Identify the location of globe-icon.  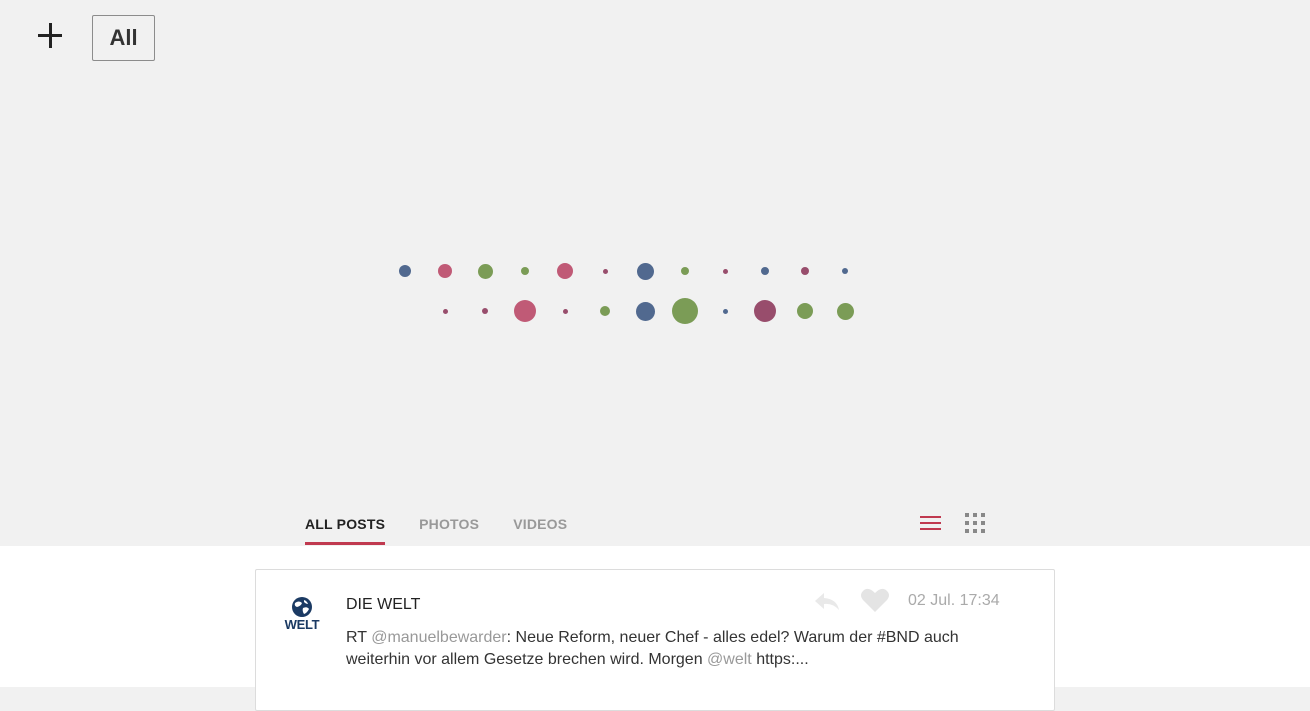
(302, 607).